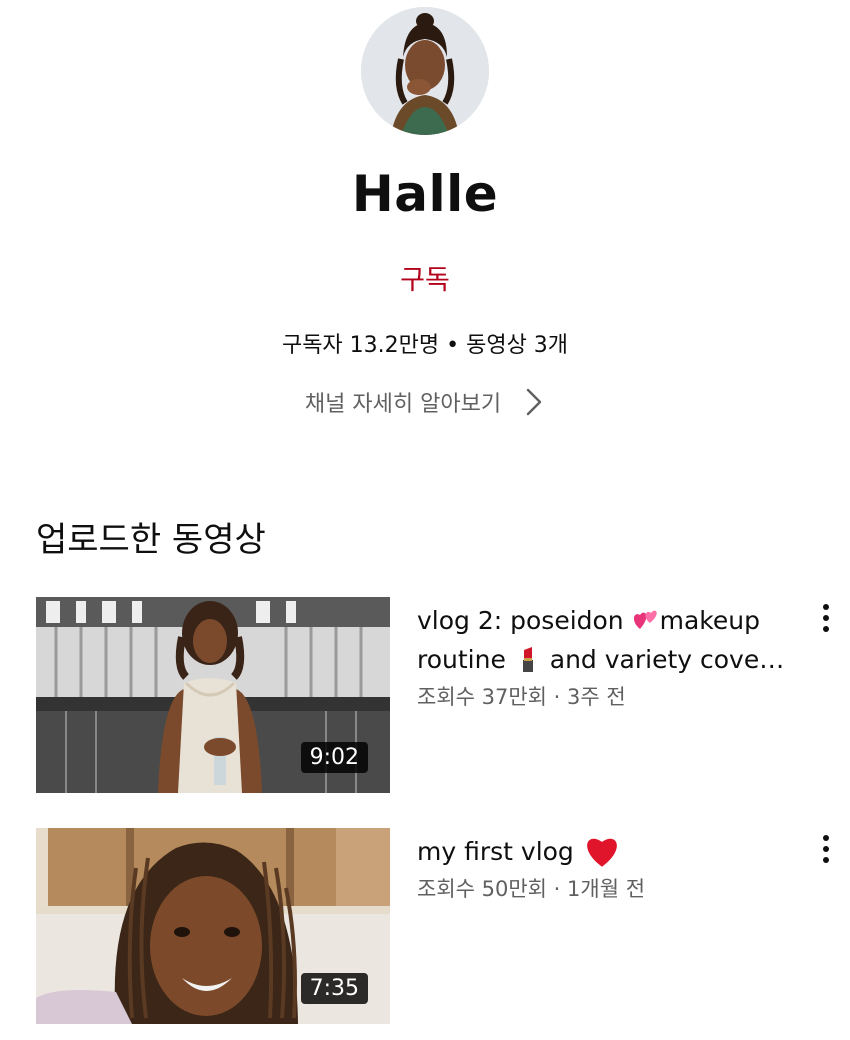 The image size is (850, 1040). What do you see at coordinates (645, 619) in the screenshot?
I see `two-hearts-emoji` at bounding box center [645, 619].